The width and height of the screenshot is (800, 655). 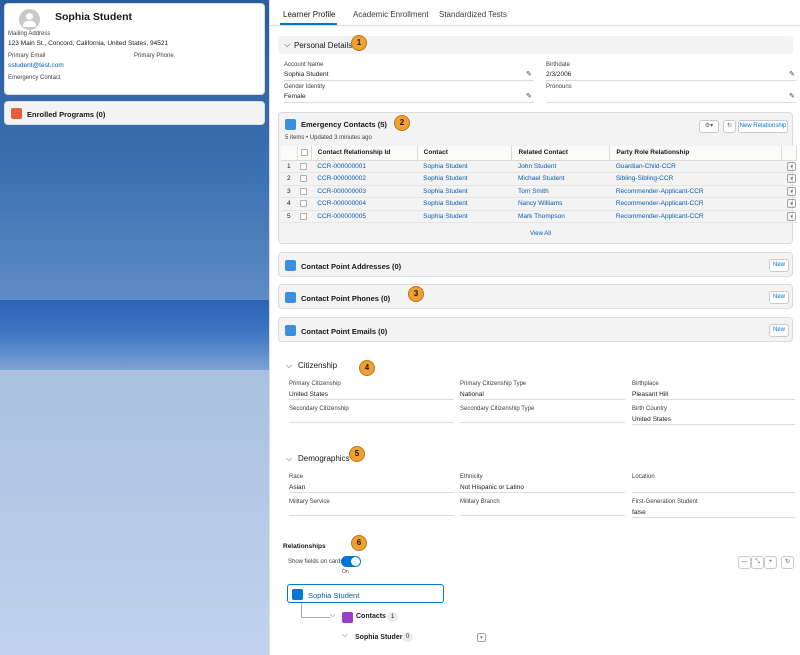 I want to click on callout-badge: 6, so click(x=359, y=543).